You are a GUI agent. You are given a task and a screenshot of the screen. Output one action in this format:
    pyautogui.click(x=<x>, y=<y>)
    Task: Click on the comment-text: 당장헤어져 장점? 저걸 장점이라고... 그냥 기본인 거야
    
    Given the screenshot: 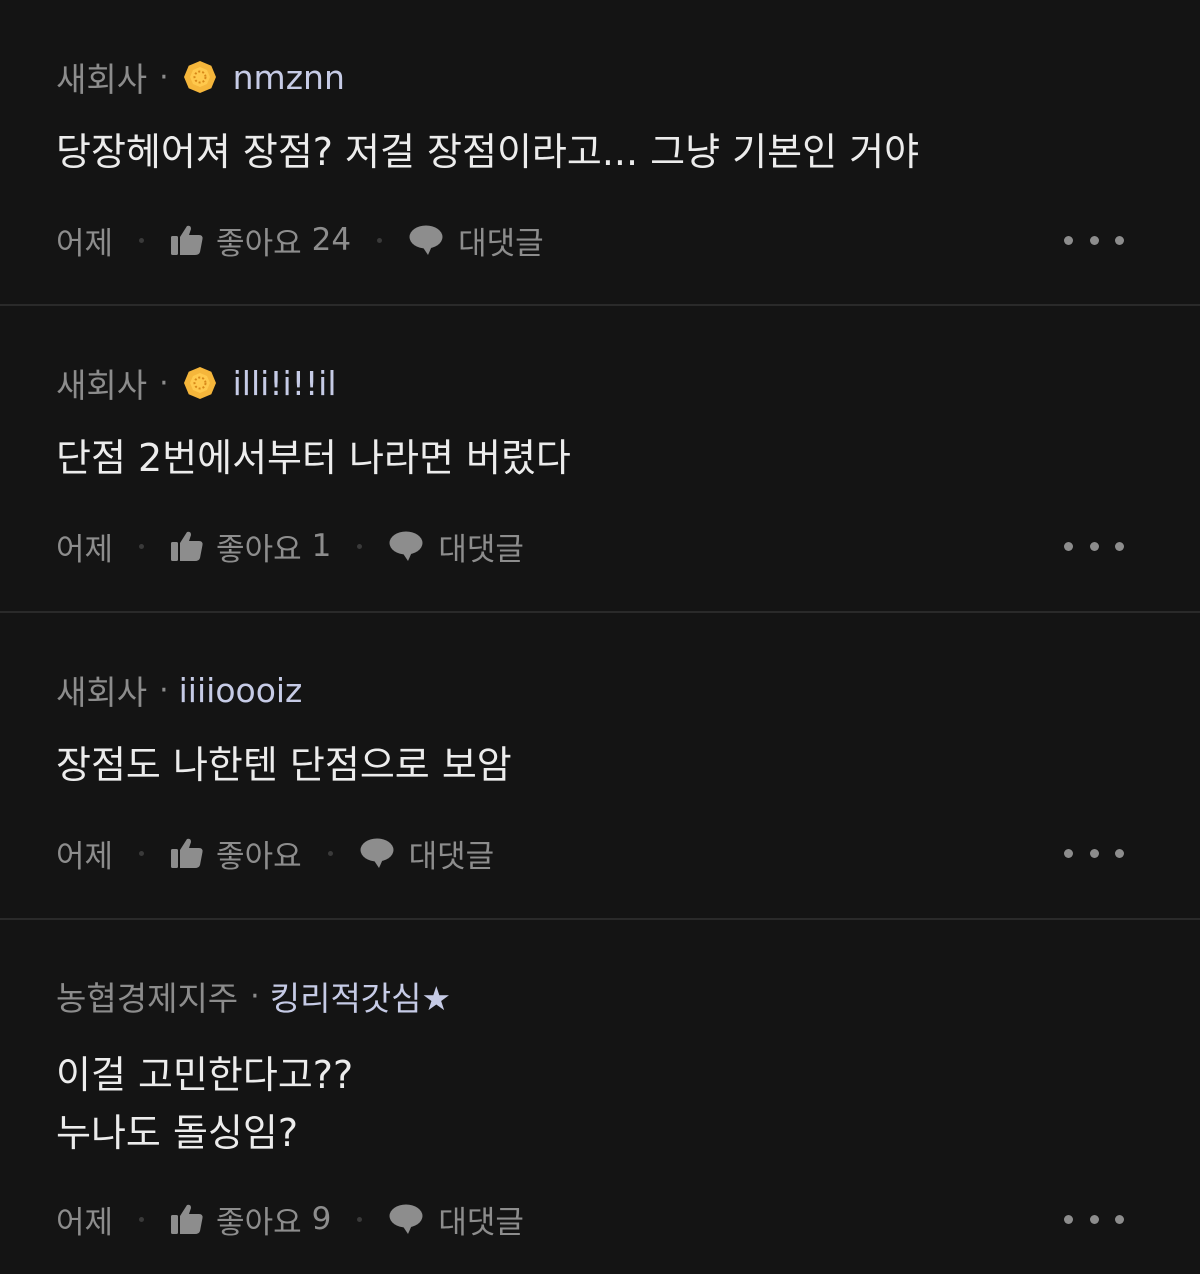 What is the action you would take?
    pyautogui.click(x=488, y=152)
    